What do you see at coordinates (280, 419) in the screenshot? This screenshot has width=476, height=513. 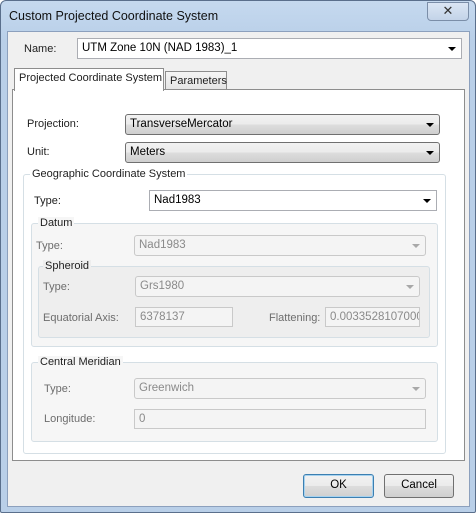 I see `longitude-field: 0` at bounding box center [280, 419].